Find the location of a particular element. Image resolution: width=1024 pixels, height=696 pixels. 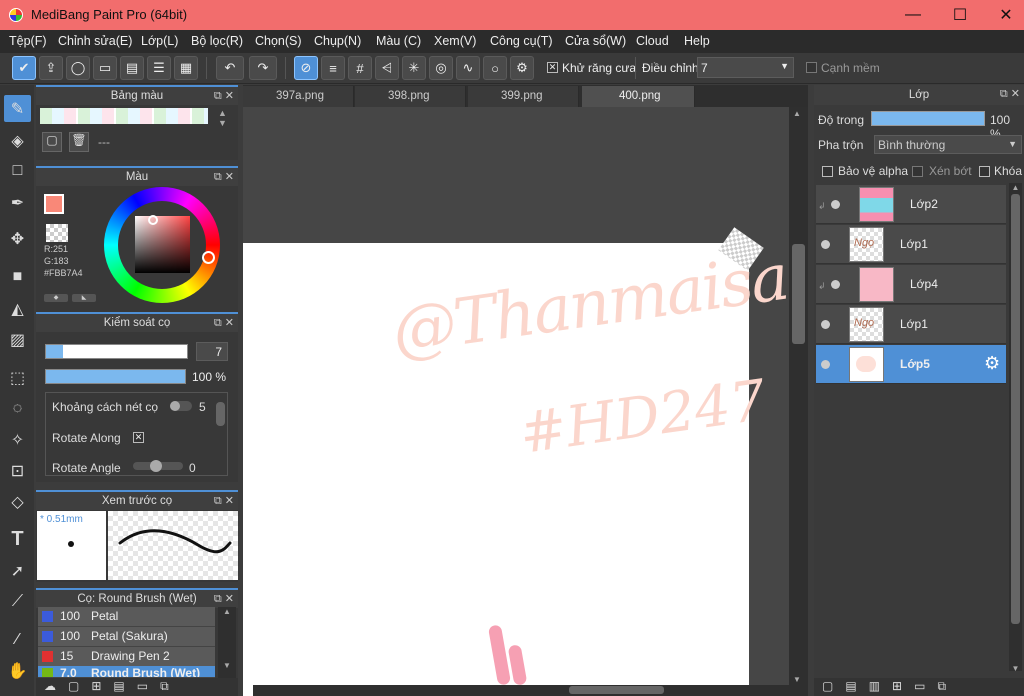

ellipse-snap-icon: ○ is located at coordinates (495, 68).